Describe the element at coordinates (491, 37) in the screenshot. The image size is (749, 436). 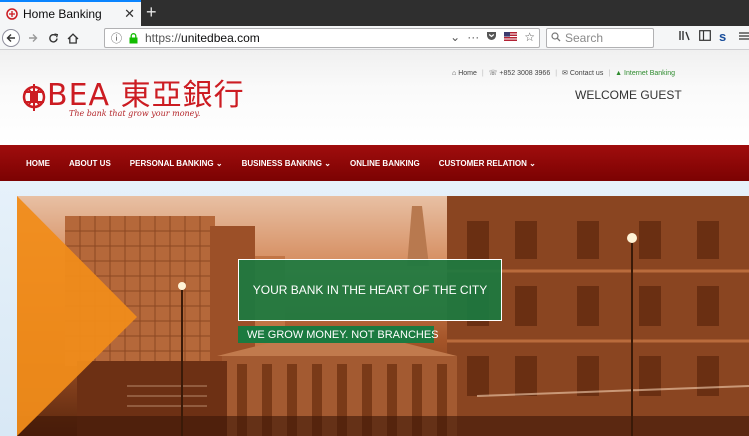
I see `pocket-icon` at that location.